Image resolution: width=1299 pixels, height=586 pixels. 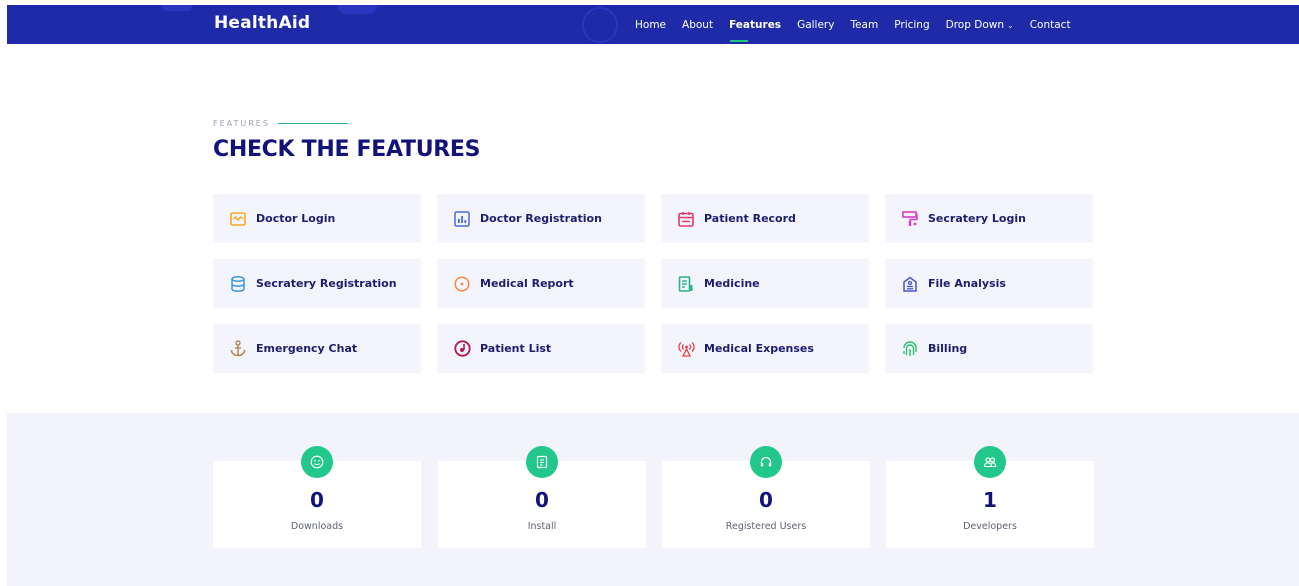 I want to click on database-icon, so click(x=238, y=284).